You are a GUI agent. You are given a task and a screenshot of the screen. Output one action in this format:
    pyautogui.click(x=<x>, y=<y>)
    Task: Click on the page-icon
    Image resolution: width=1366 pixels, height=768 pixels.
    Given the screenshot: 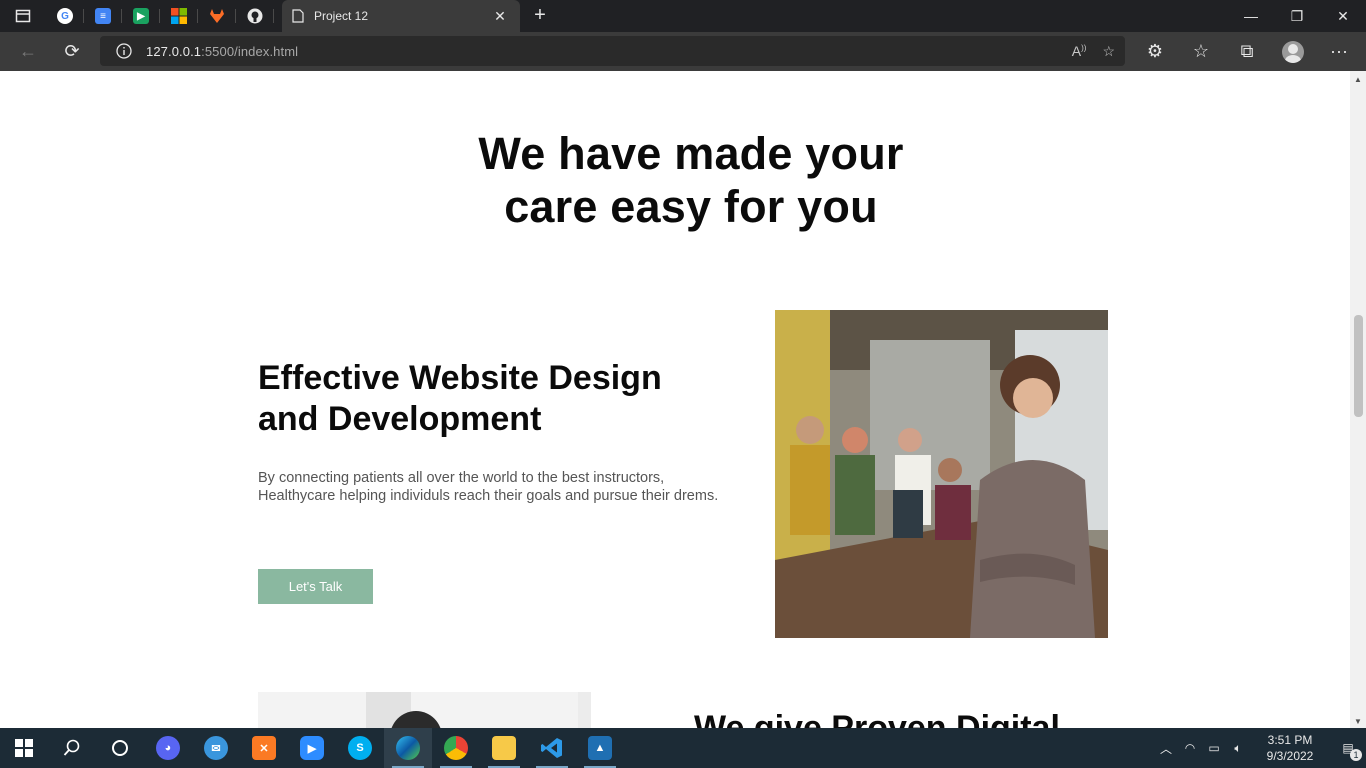 What is the action you would take?
    pyautogui.click(x=298, y=16)
    